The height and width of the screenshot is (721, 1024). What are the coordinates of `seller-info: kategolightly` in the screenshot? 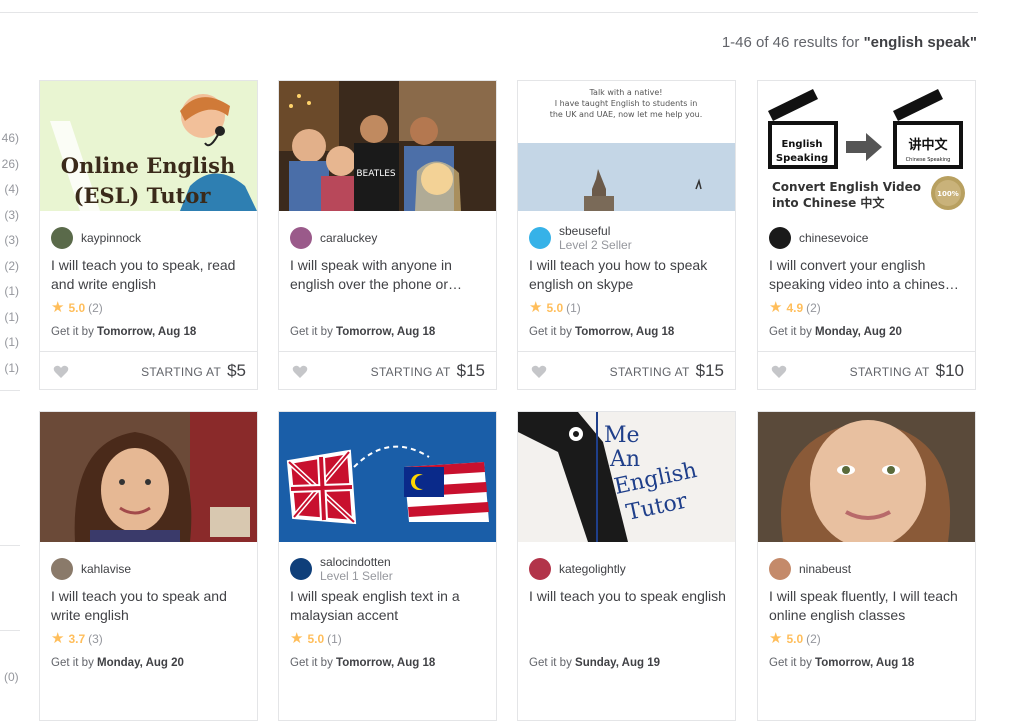 It's located at (577, 569).